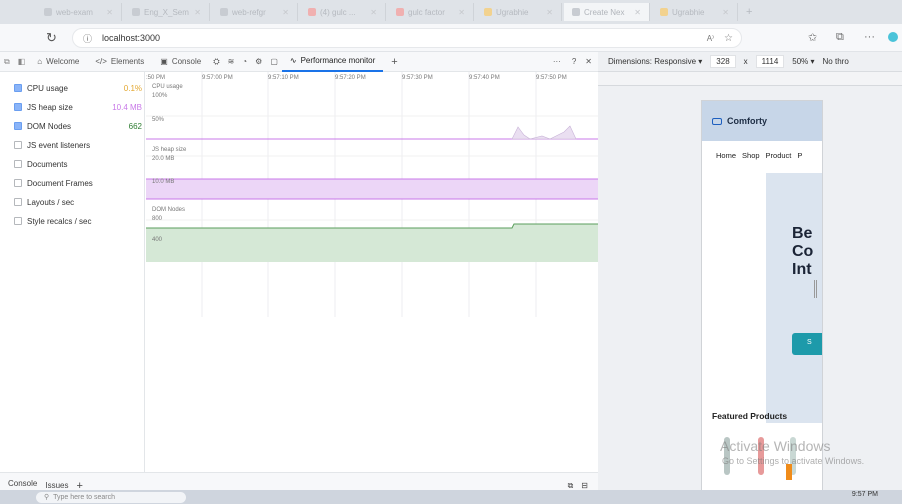 This screenshot has width=902, height=504. Describe the element at coordinates (512, 12) in the screenshot. I see `tab-label: Ugrabhie` at that location.